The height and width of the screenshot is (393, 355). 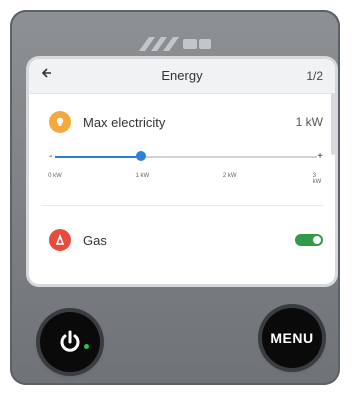 I want to click on page-indicator: 1/2, so click(x=314, y=76).